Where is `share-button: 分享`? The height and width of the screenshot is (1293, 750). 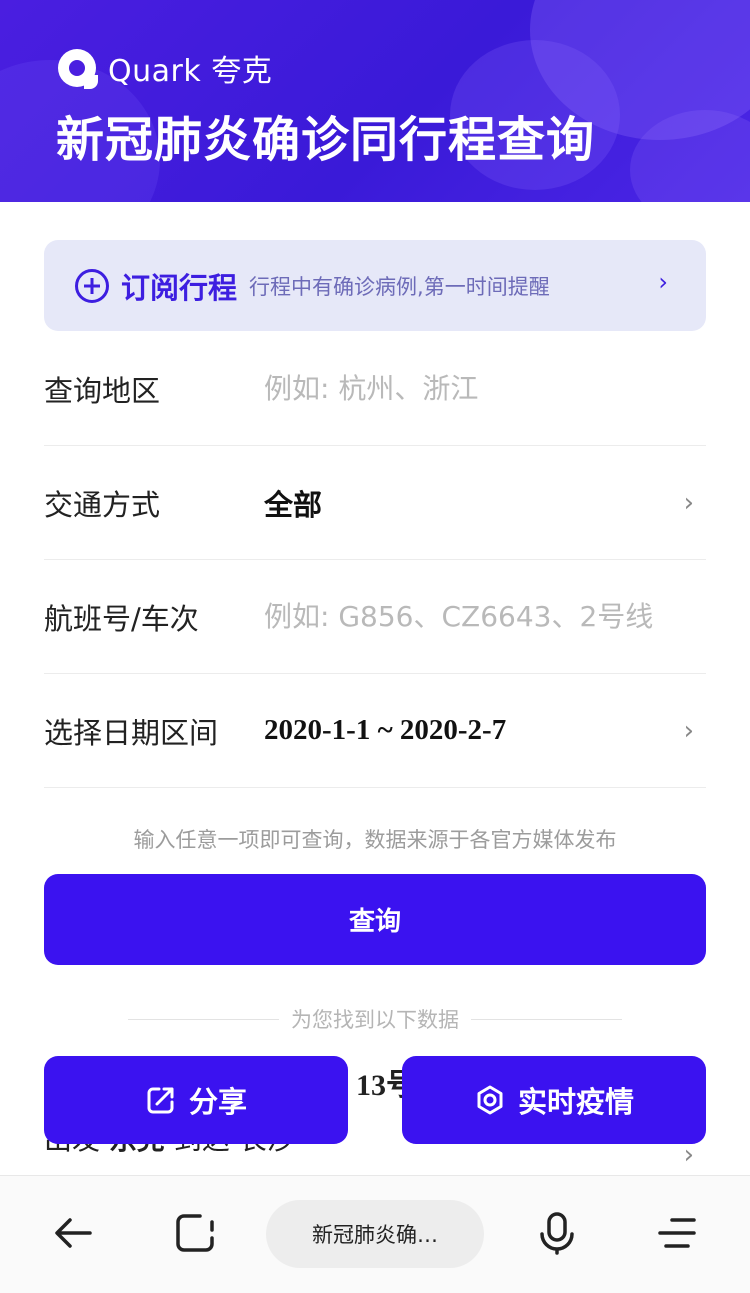
share-button: 分享 is located at coordinates (196, 1100).